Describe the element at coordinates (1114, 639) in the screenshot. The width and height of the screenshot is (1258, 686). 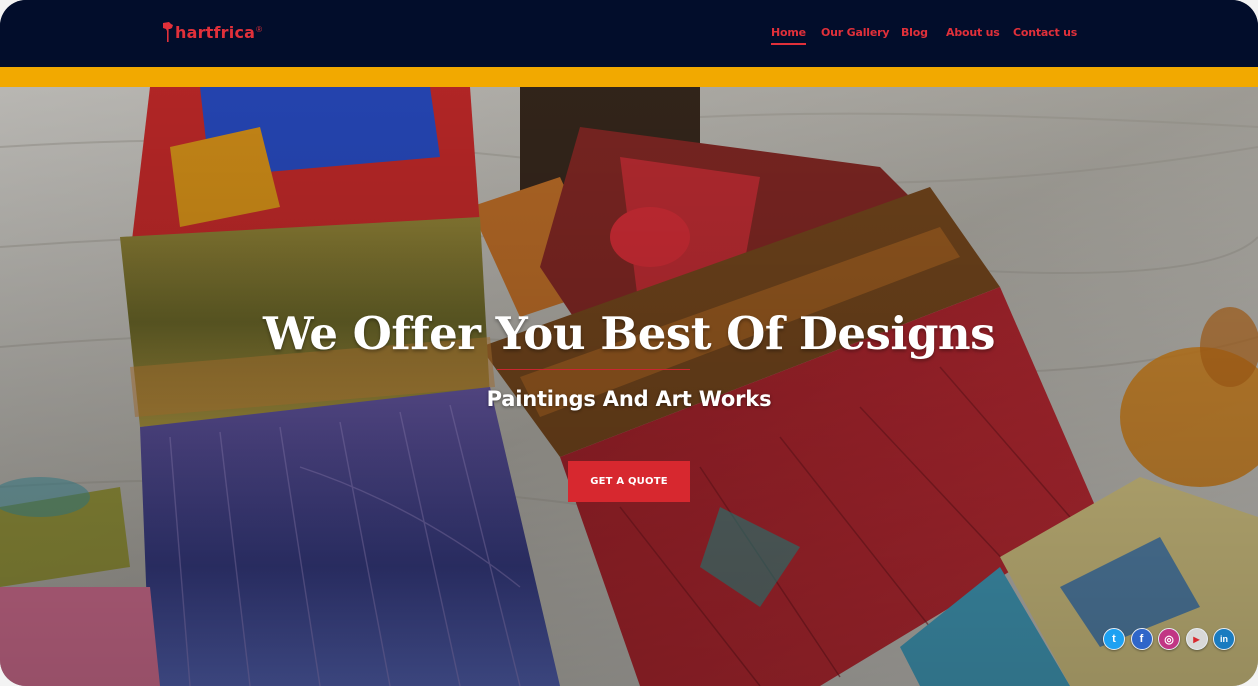
I see `twitter-icon: t` at that location.